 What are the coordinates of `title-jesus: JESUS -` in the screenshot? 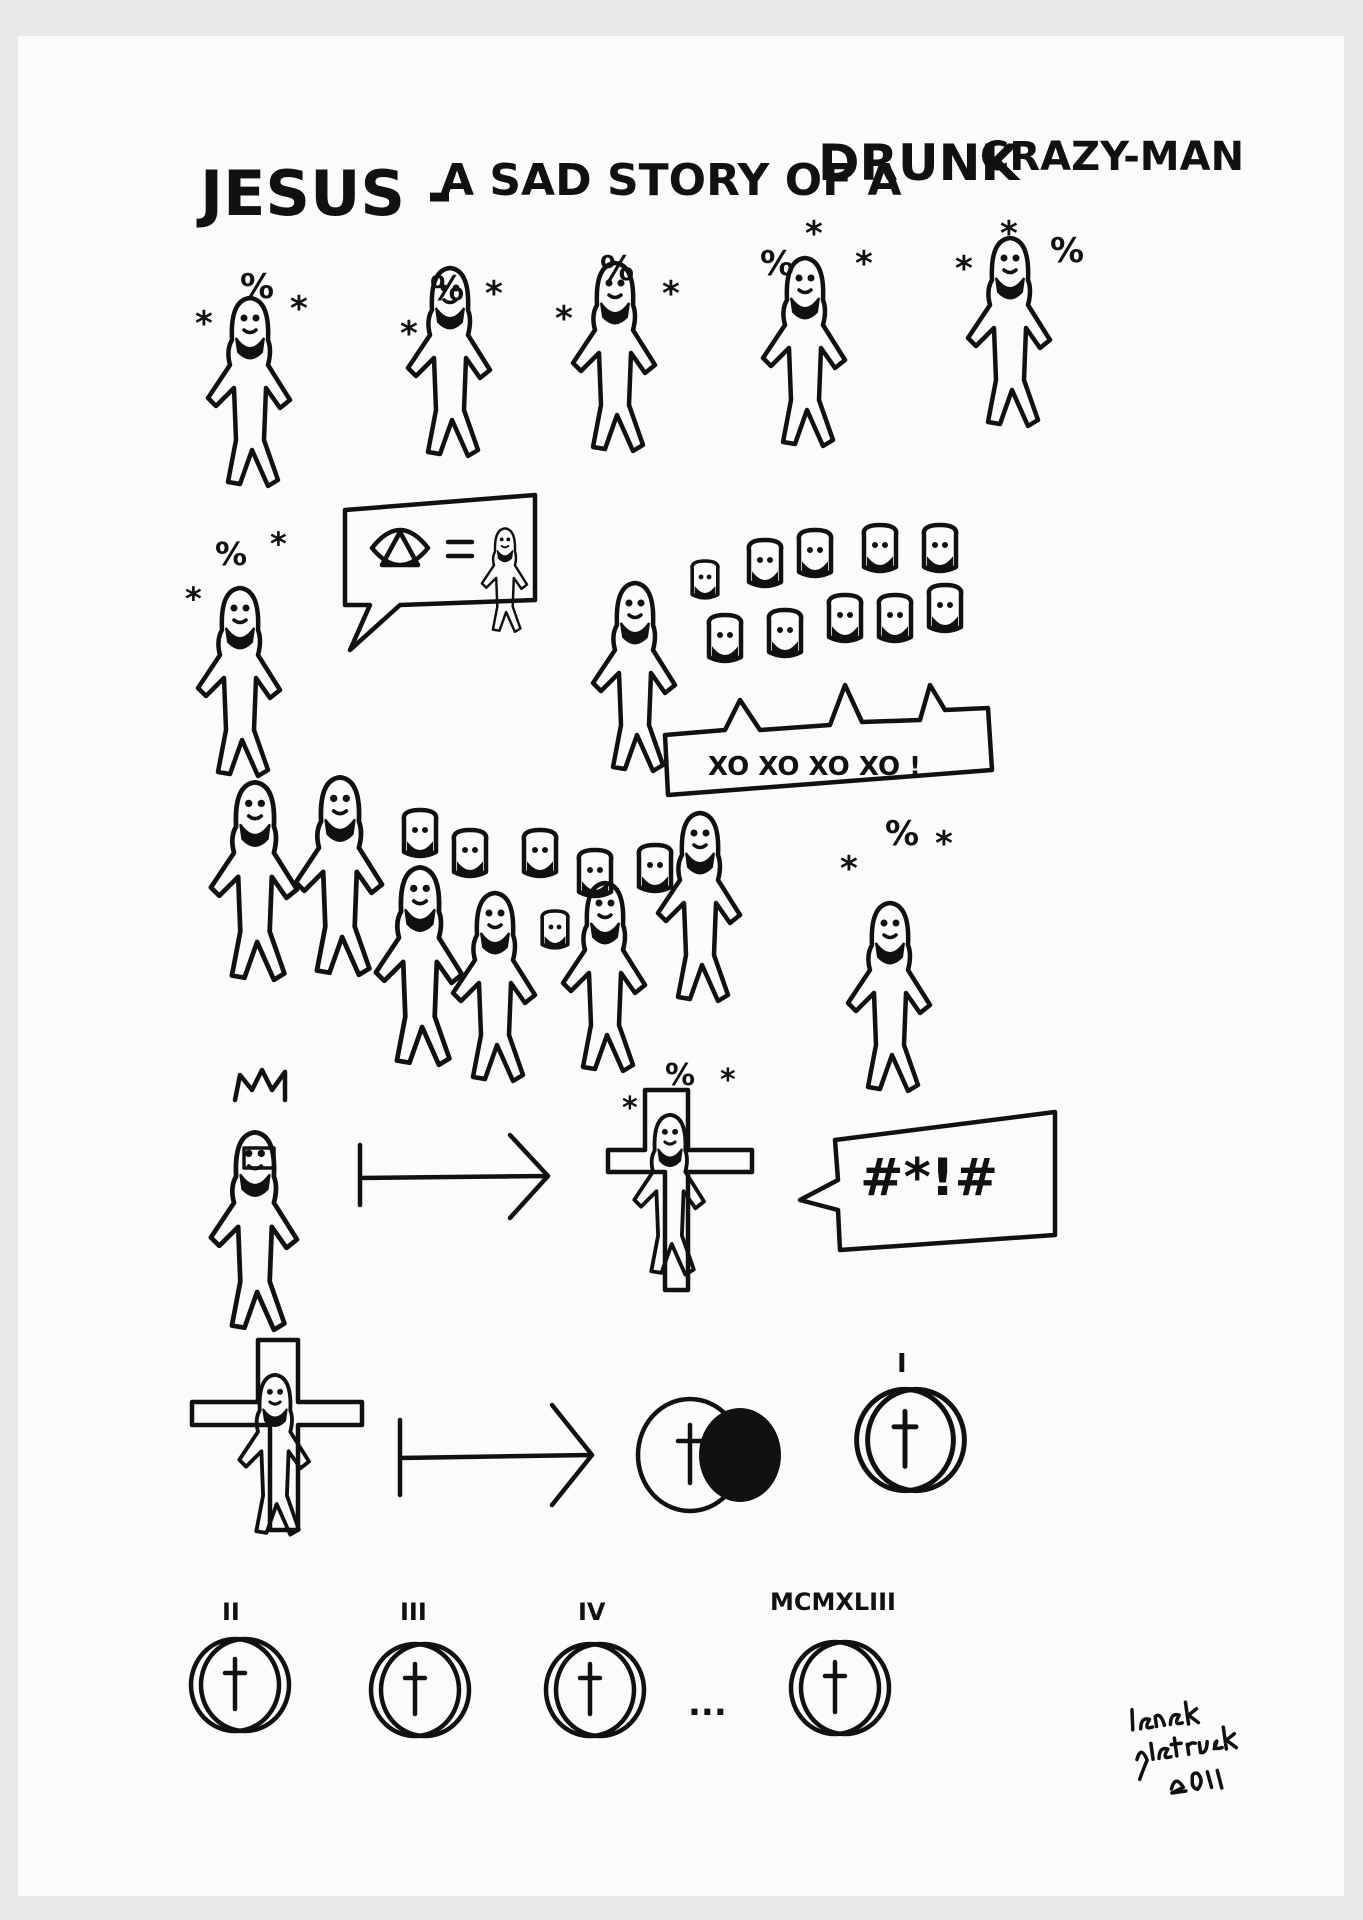 It's located at (324, 193).